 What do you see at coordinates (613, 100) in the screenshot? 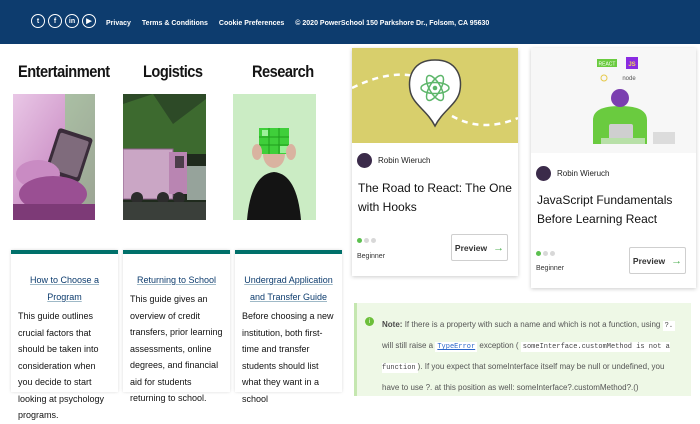
I see `course-hero-image: REACT JS node` at bounding box center [613, 100].